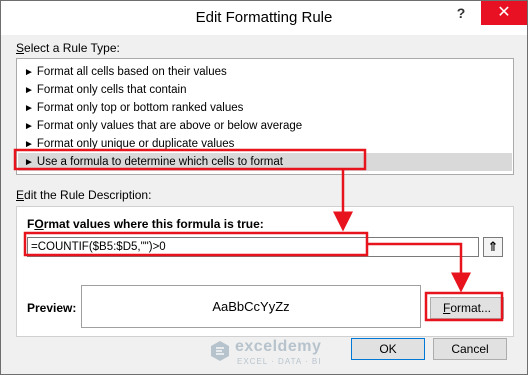 Image resolution: width=528 pixels, height=375 pixels. Describe the element at coordinates (279, 361) in the screenshot. I see `watermark-tagline: EXCEL · DATA · BI` at that location.